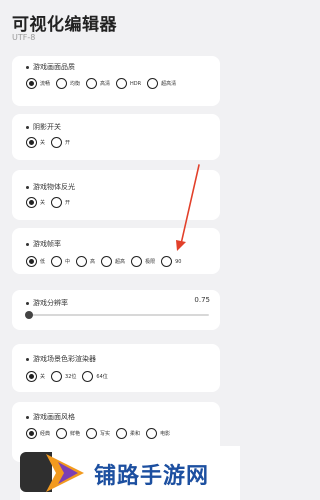  Describe the element at coordinates (38, 83) in the screenshot. I see `radio-option: 流畅` at that location.